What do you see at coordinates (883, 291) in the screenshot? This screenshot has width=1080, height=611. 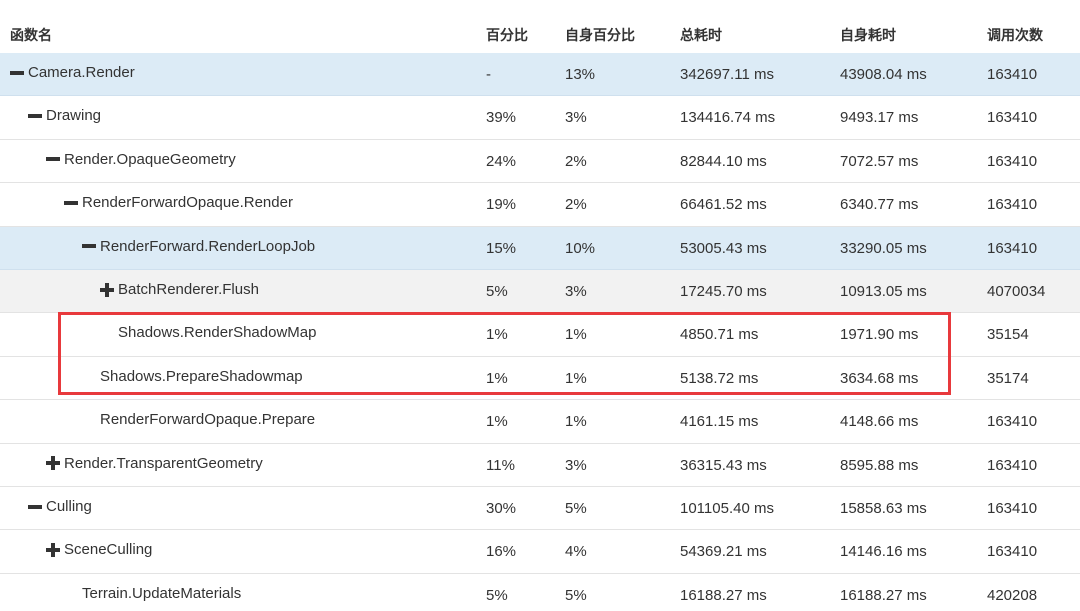 I see `self-time-cell: 10913.05 ms` at bounding box center [883, 291].